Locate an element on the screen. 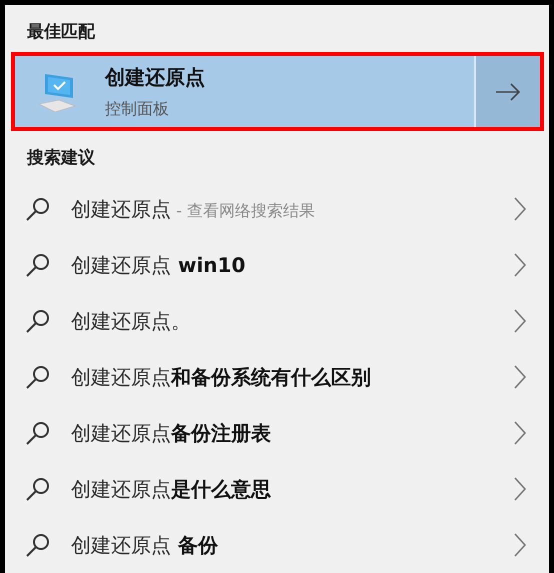  suggestion-item: 创建还原点备份注册表 is located at coordinates (292, 433).